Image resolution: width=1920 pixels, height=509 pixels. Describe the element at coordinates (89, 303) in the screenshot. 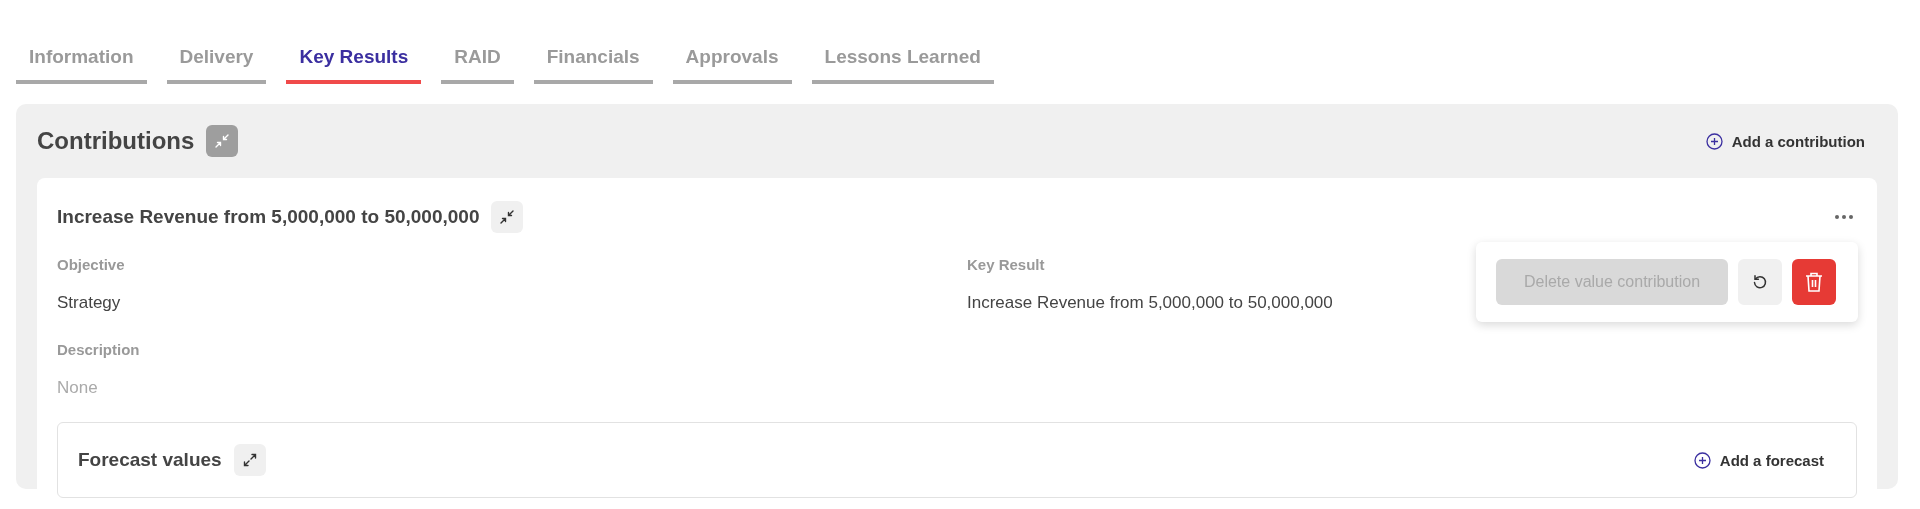

I see `field-value: Strategy` at that location.